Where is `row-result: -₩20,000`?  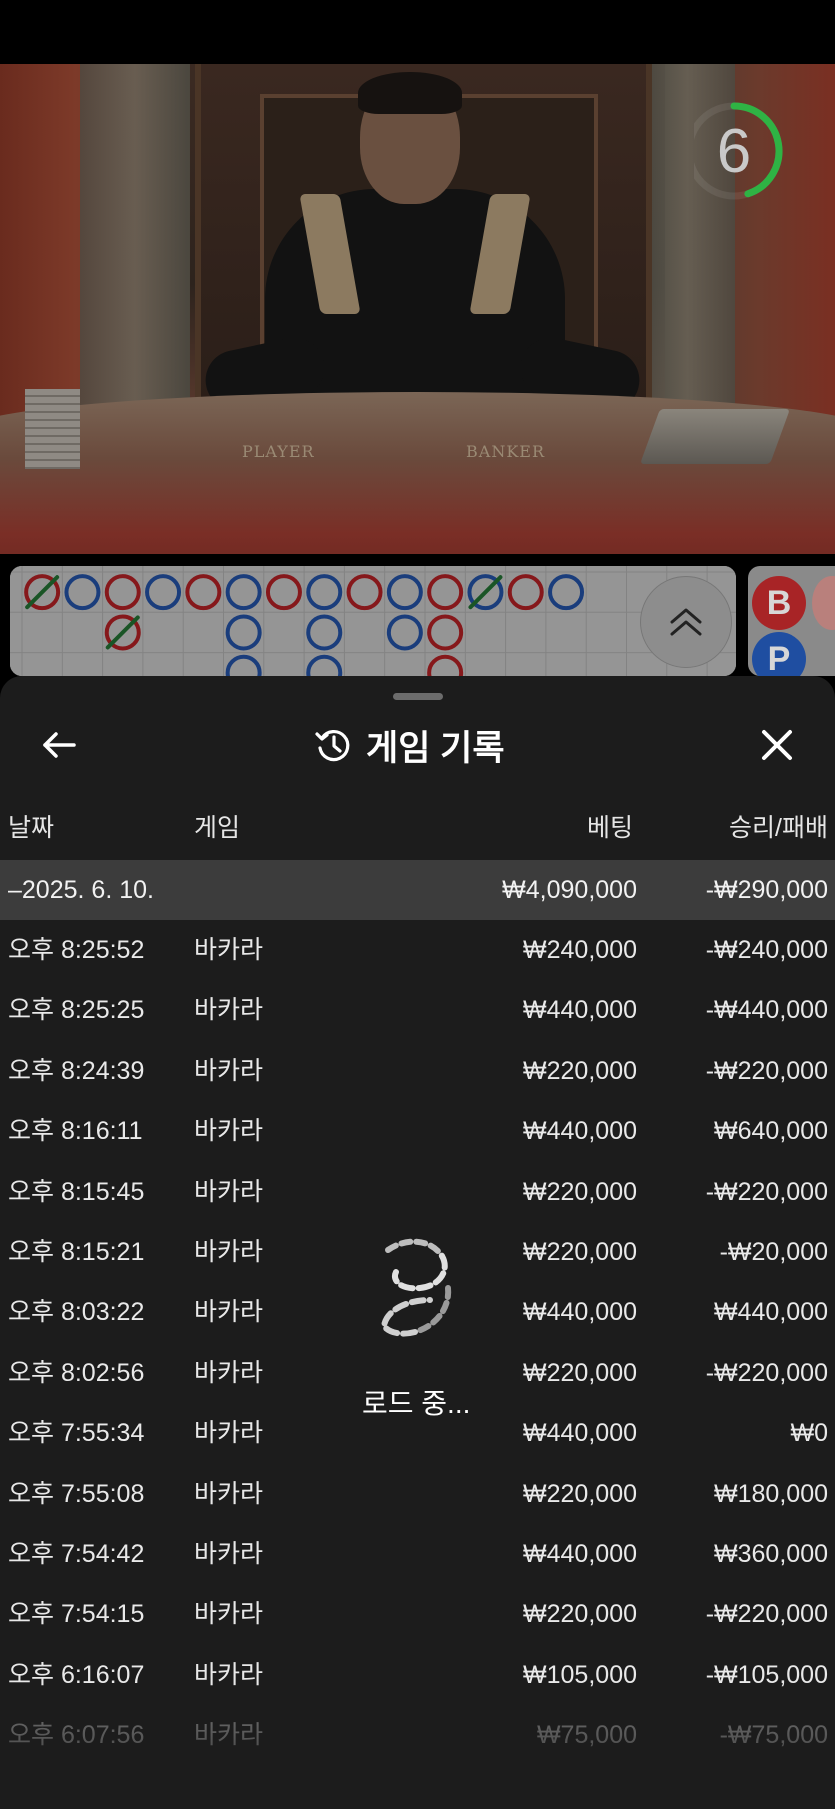 row-result: -₩20,000 is located at coordinates (773, 1251).